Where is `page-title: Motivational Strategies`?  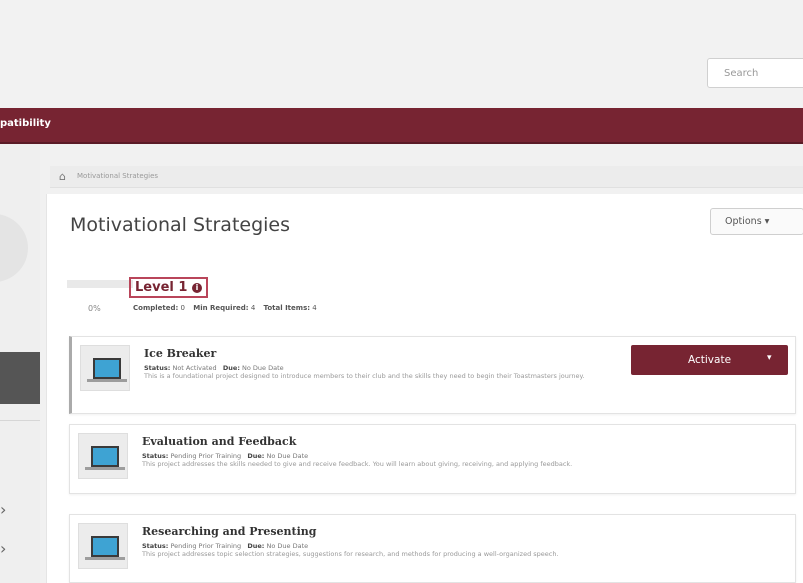 page-title: Motivational Strategies is located at coordinates (180, 225).